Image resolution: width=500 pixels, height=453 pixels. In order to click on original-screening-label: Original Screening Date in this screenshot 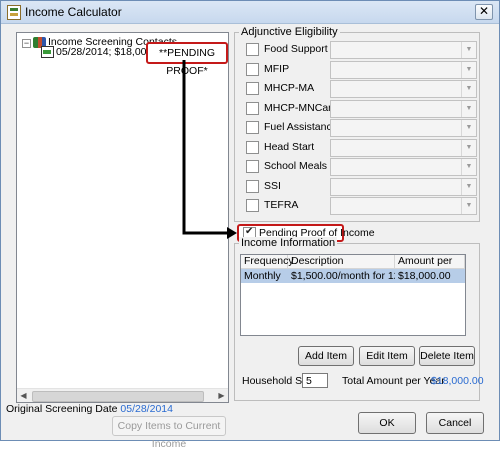, I will do `click(62, 409)`.